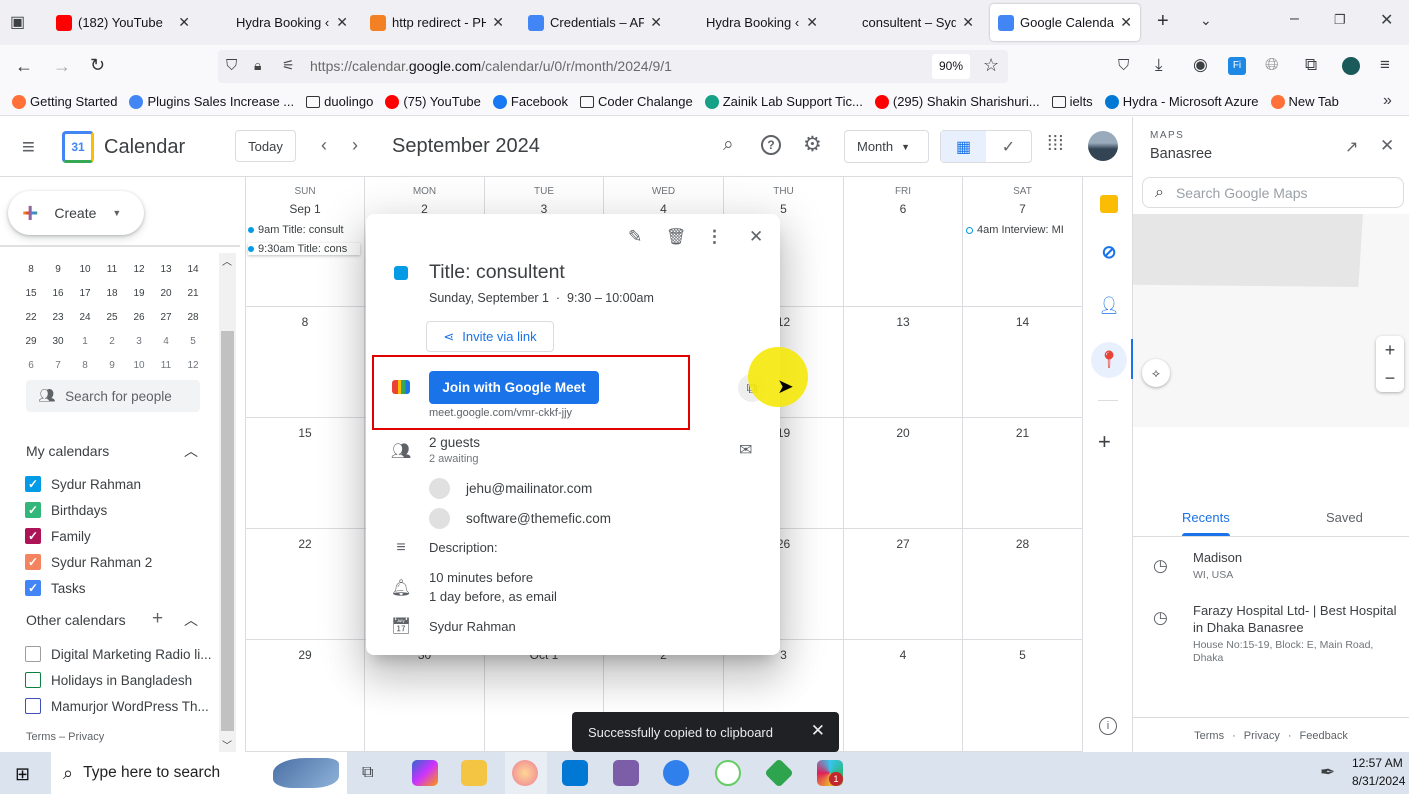 The height and width of the screenshot is (794, 1409). What do you see at coordinates (31, 317) in the screenshot?
I see `mini-calendar-day: 22` at bounding box center [31, 317].